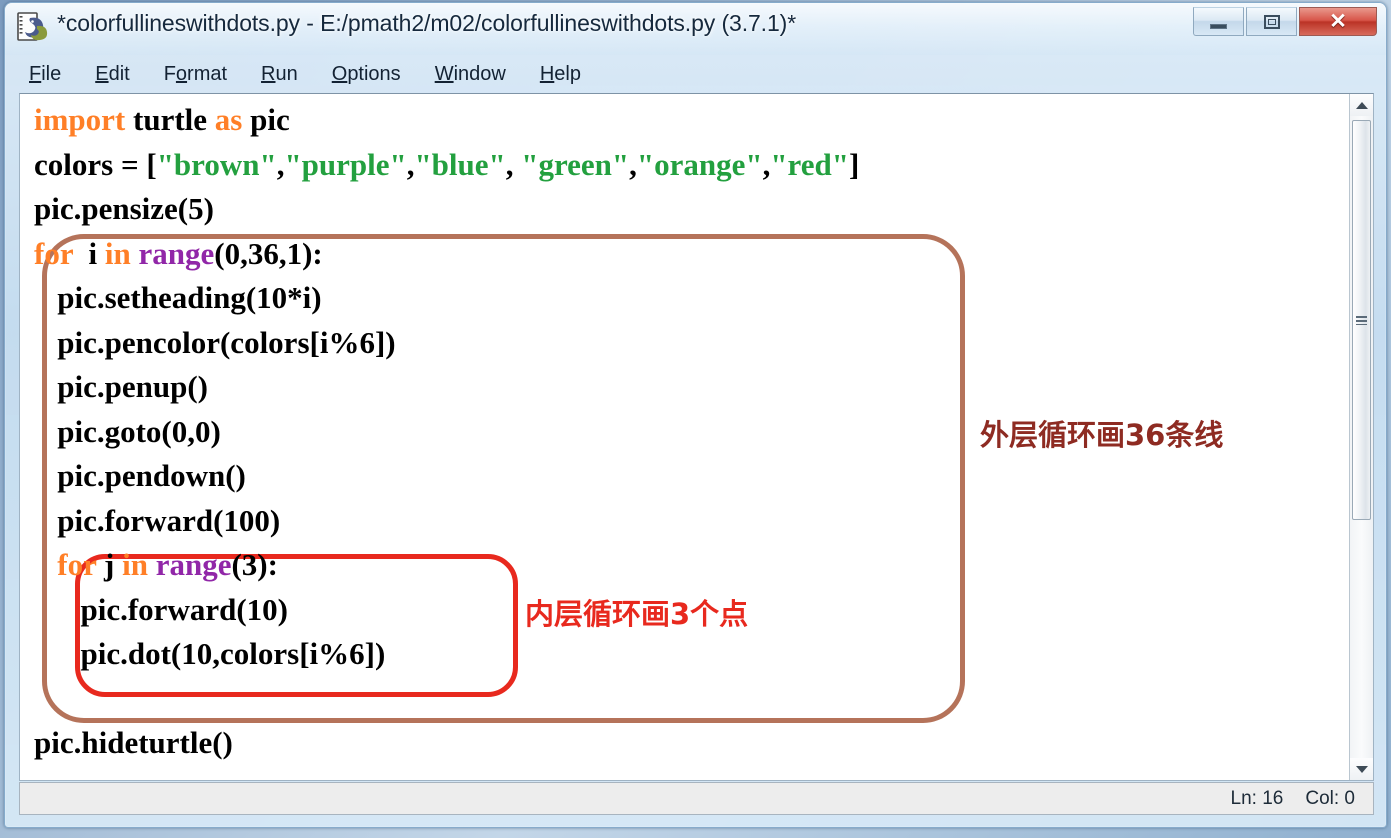  I want to click on code-token: pic.hideturtle(), so click(133, 742).